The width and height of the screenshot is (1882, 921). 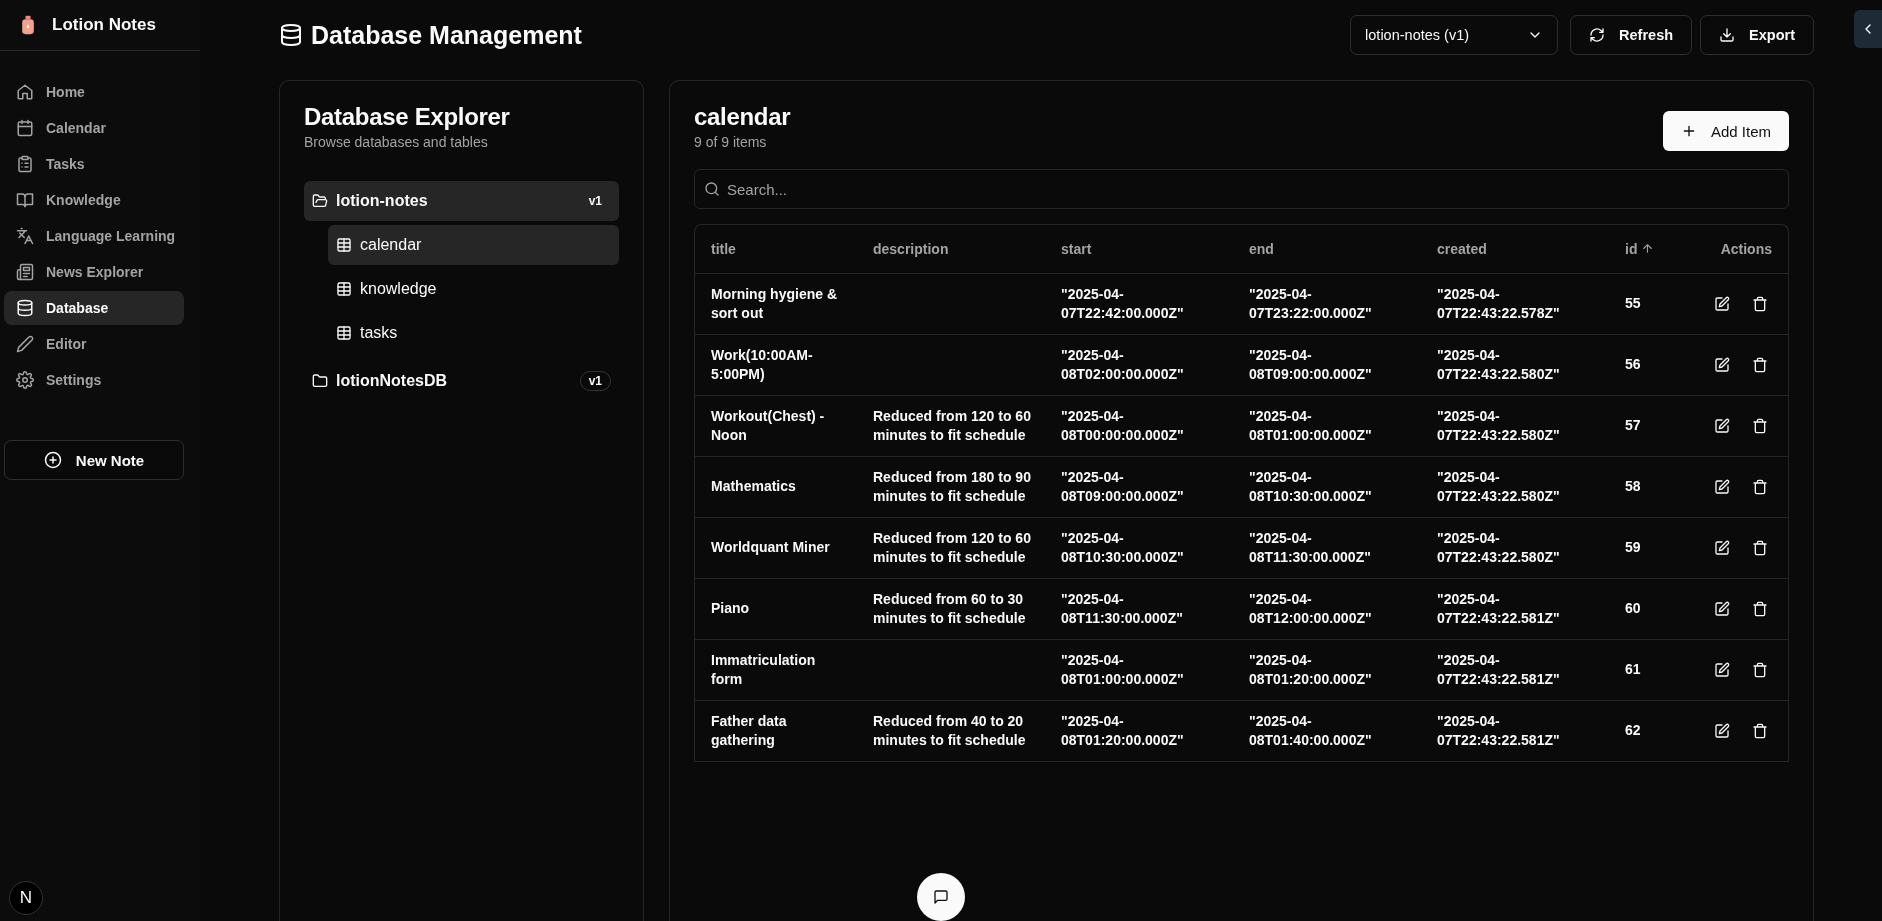 I want to click on book-icon, so click(x=25, y=200).